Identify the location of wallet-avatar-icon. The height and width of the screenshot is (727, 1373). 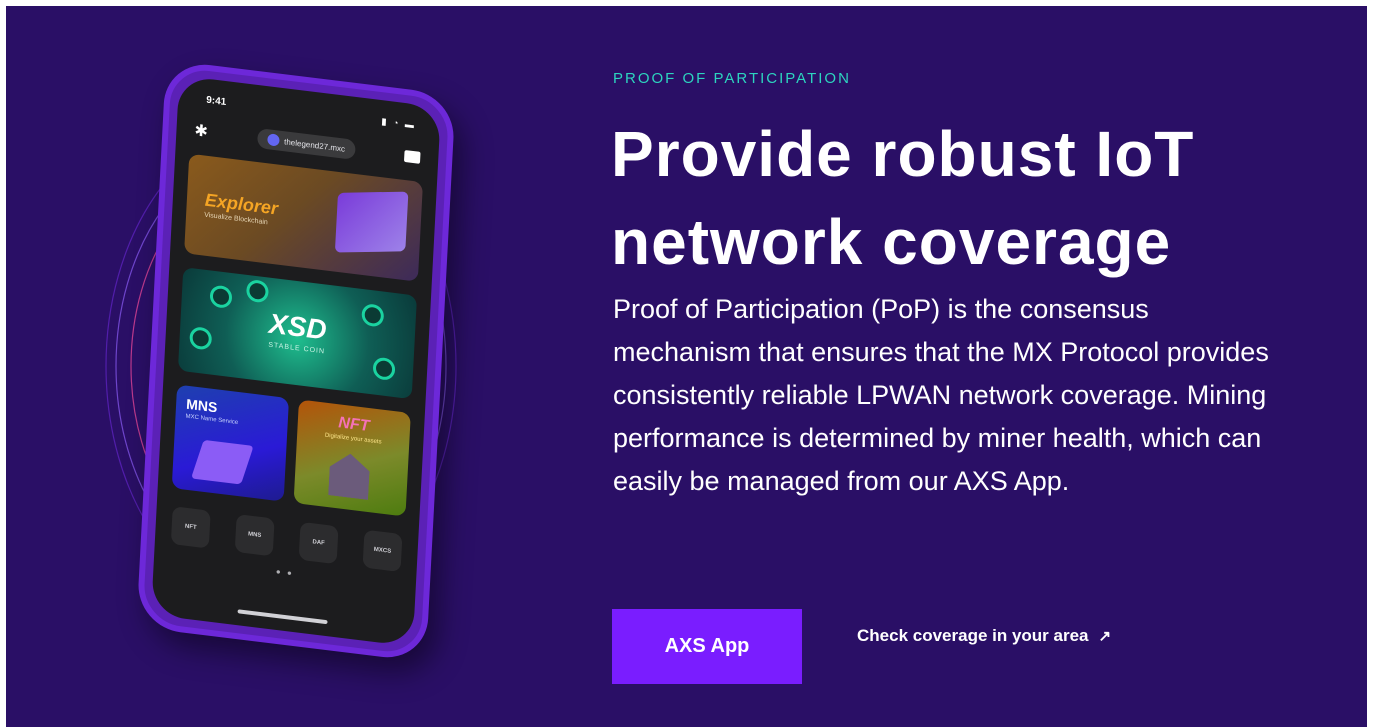
(273, 140).